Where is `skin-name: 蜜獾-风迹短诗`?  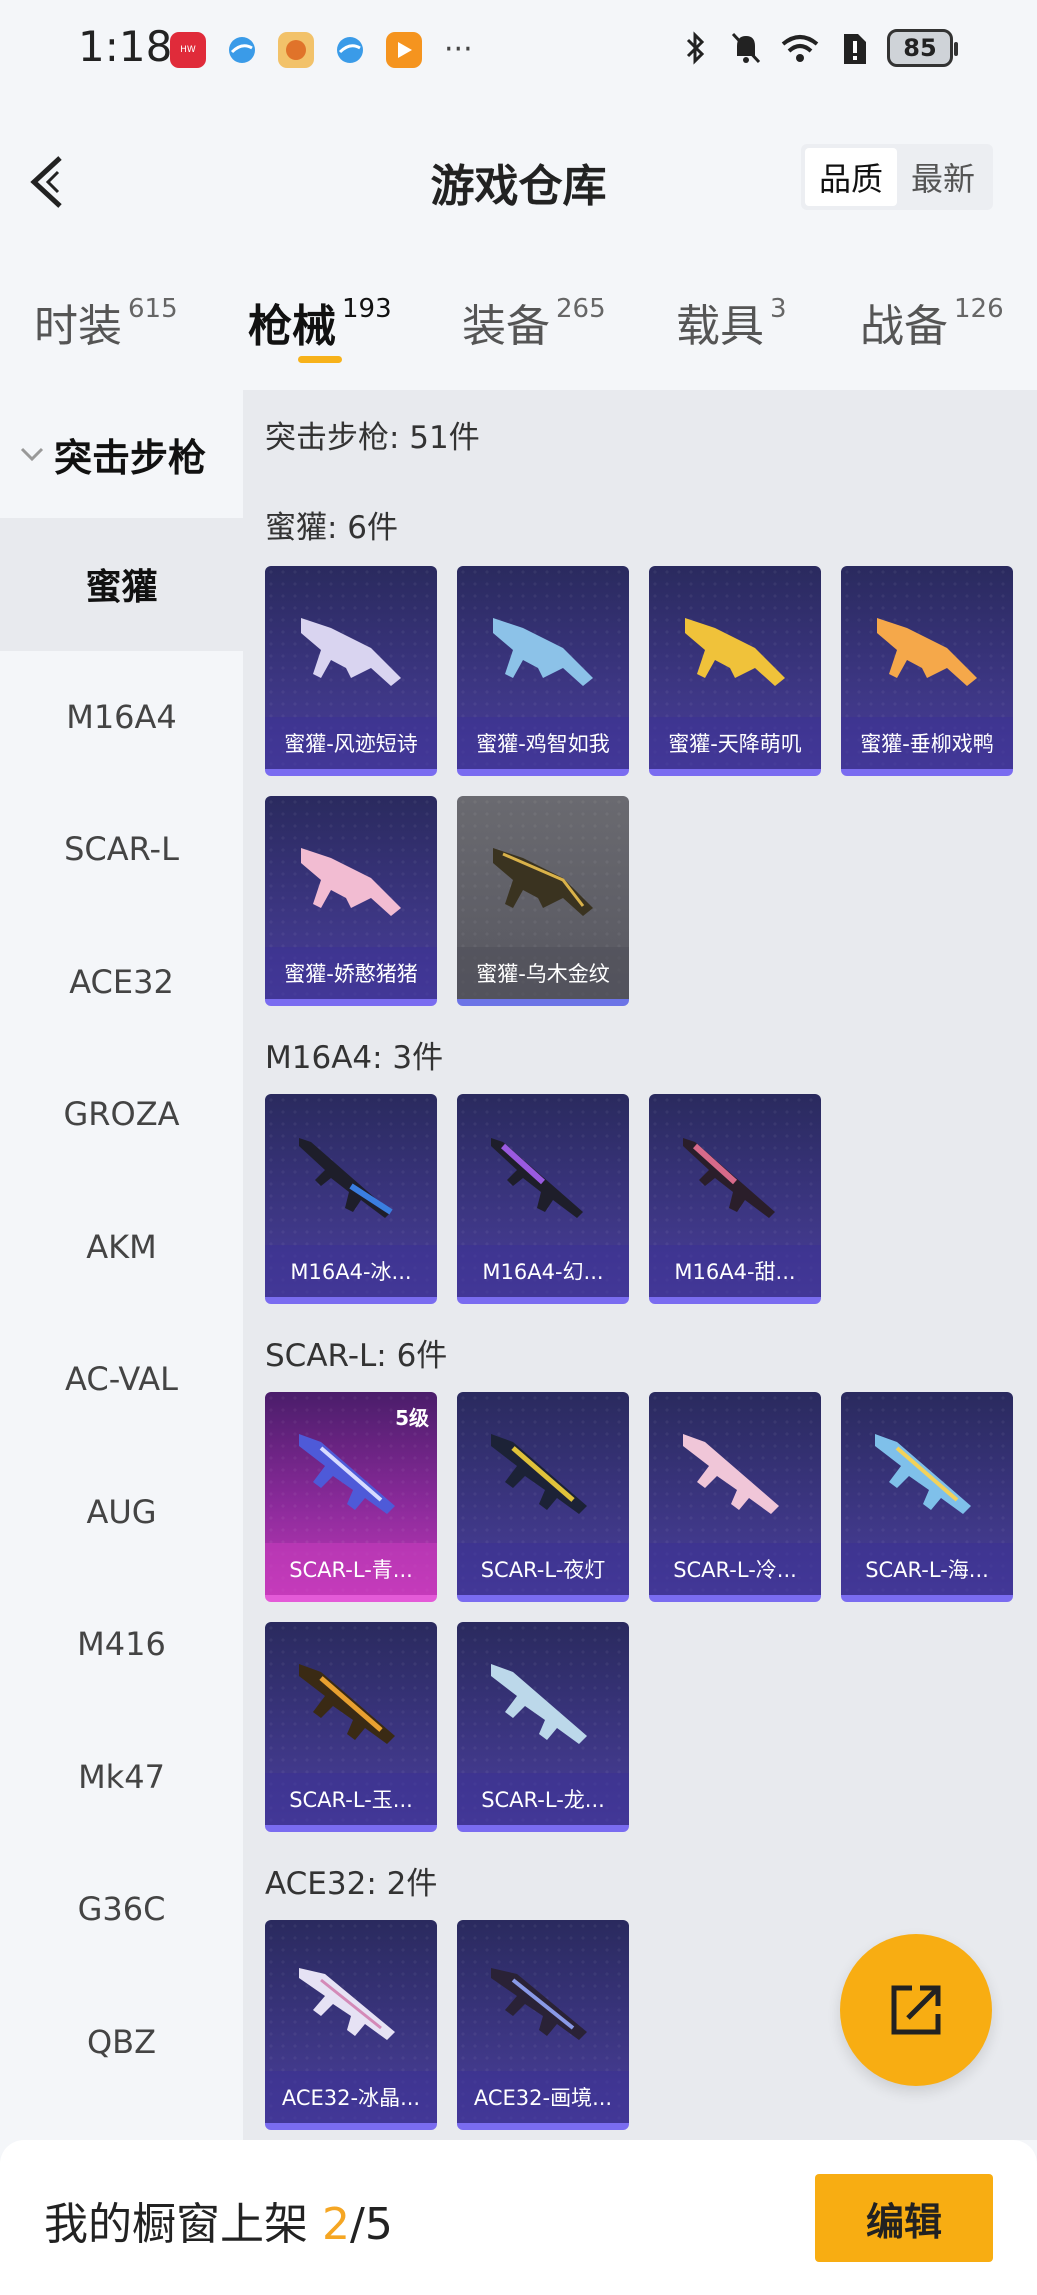
skin-name: 蜜獾-风迹短诗 is located at coordinates (351, 743).